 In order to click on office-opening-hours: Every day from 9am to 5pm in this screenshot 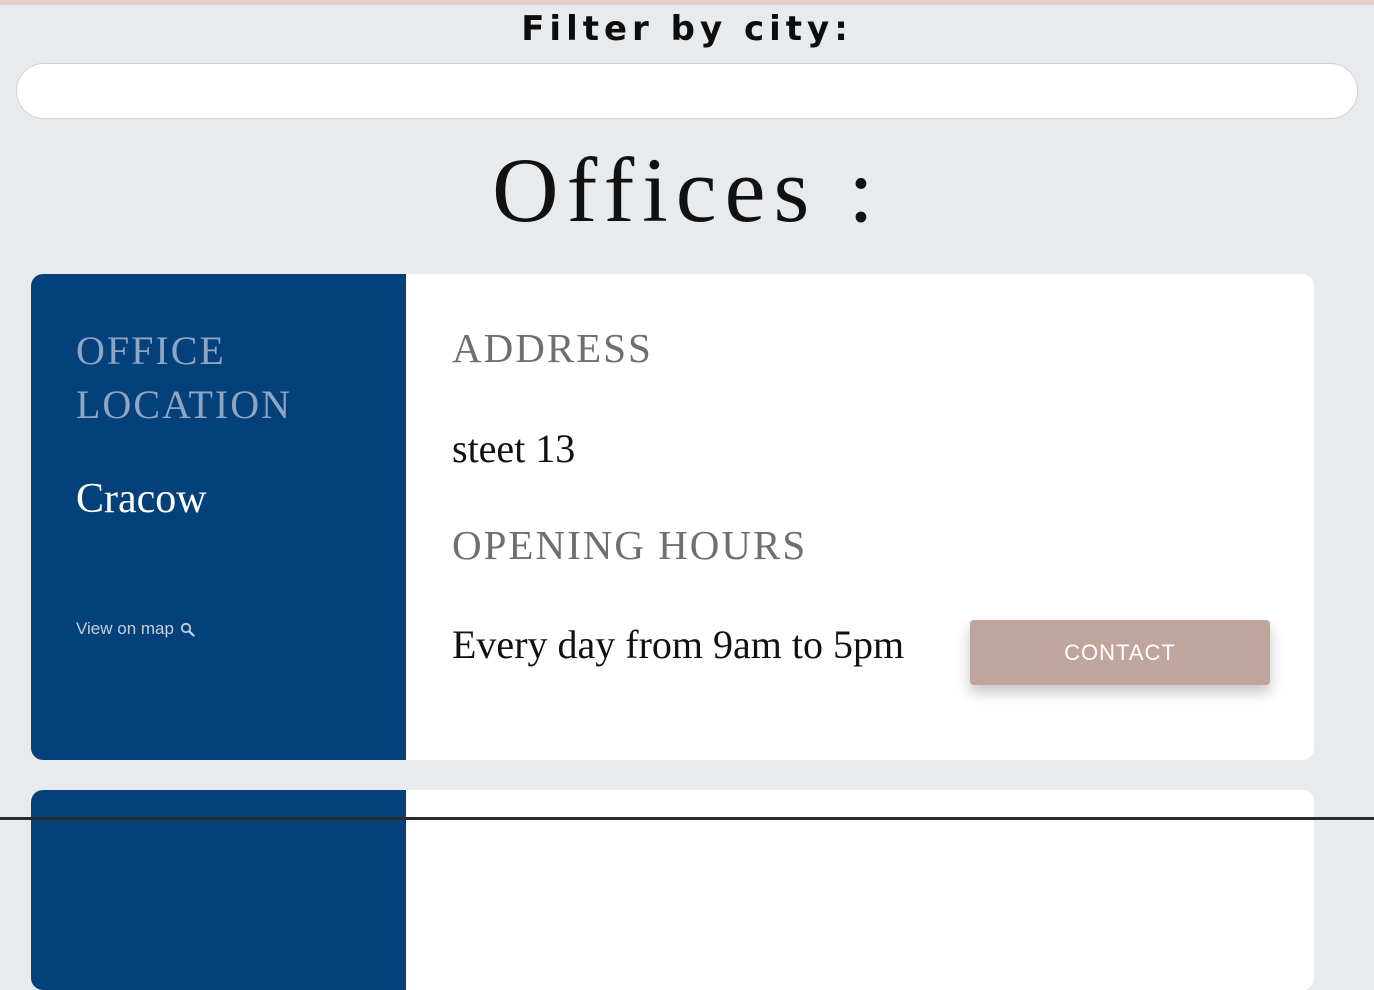, I will do `click(678, 644)`.